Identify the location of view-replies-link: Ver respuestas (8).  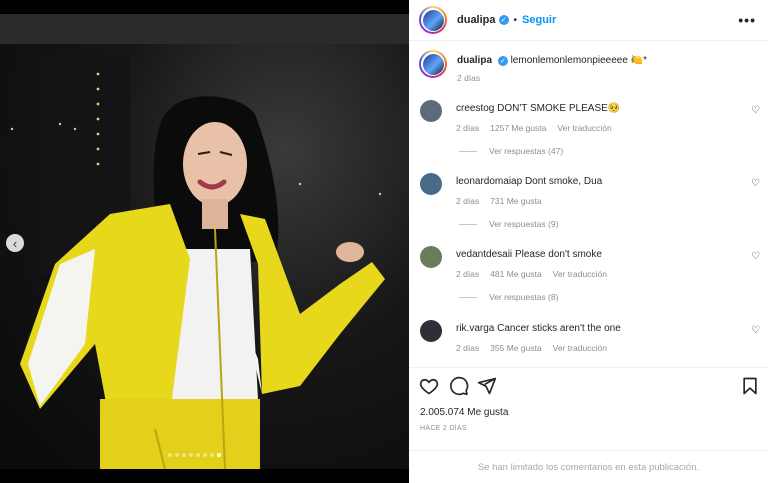
(508, 297).